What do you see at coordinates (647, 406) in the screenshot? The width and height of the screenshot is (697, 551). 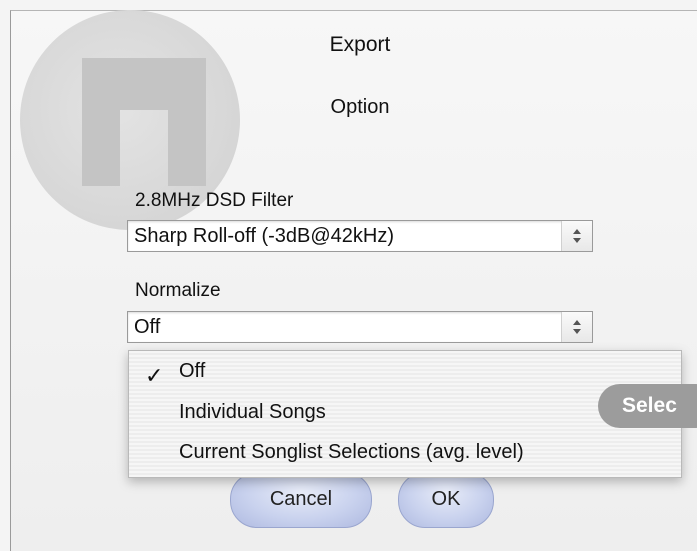 I see `tooltip: Selec` at bounding box center [647, 406].